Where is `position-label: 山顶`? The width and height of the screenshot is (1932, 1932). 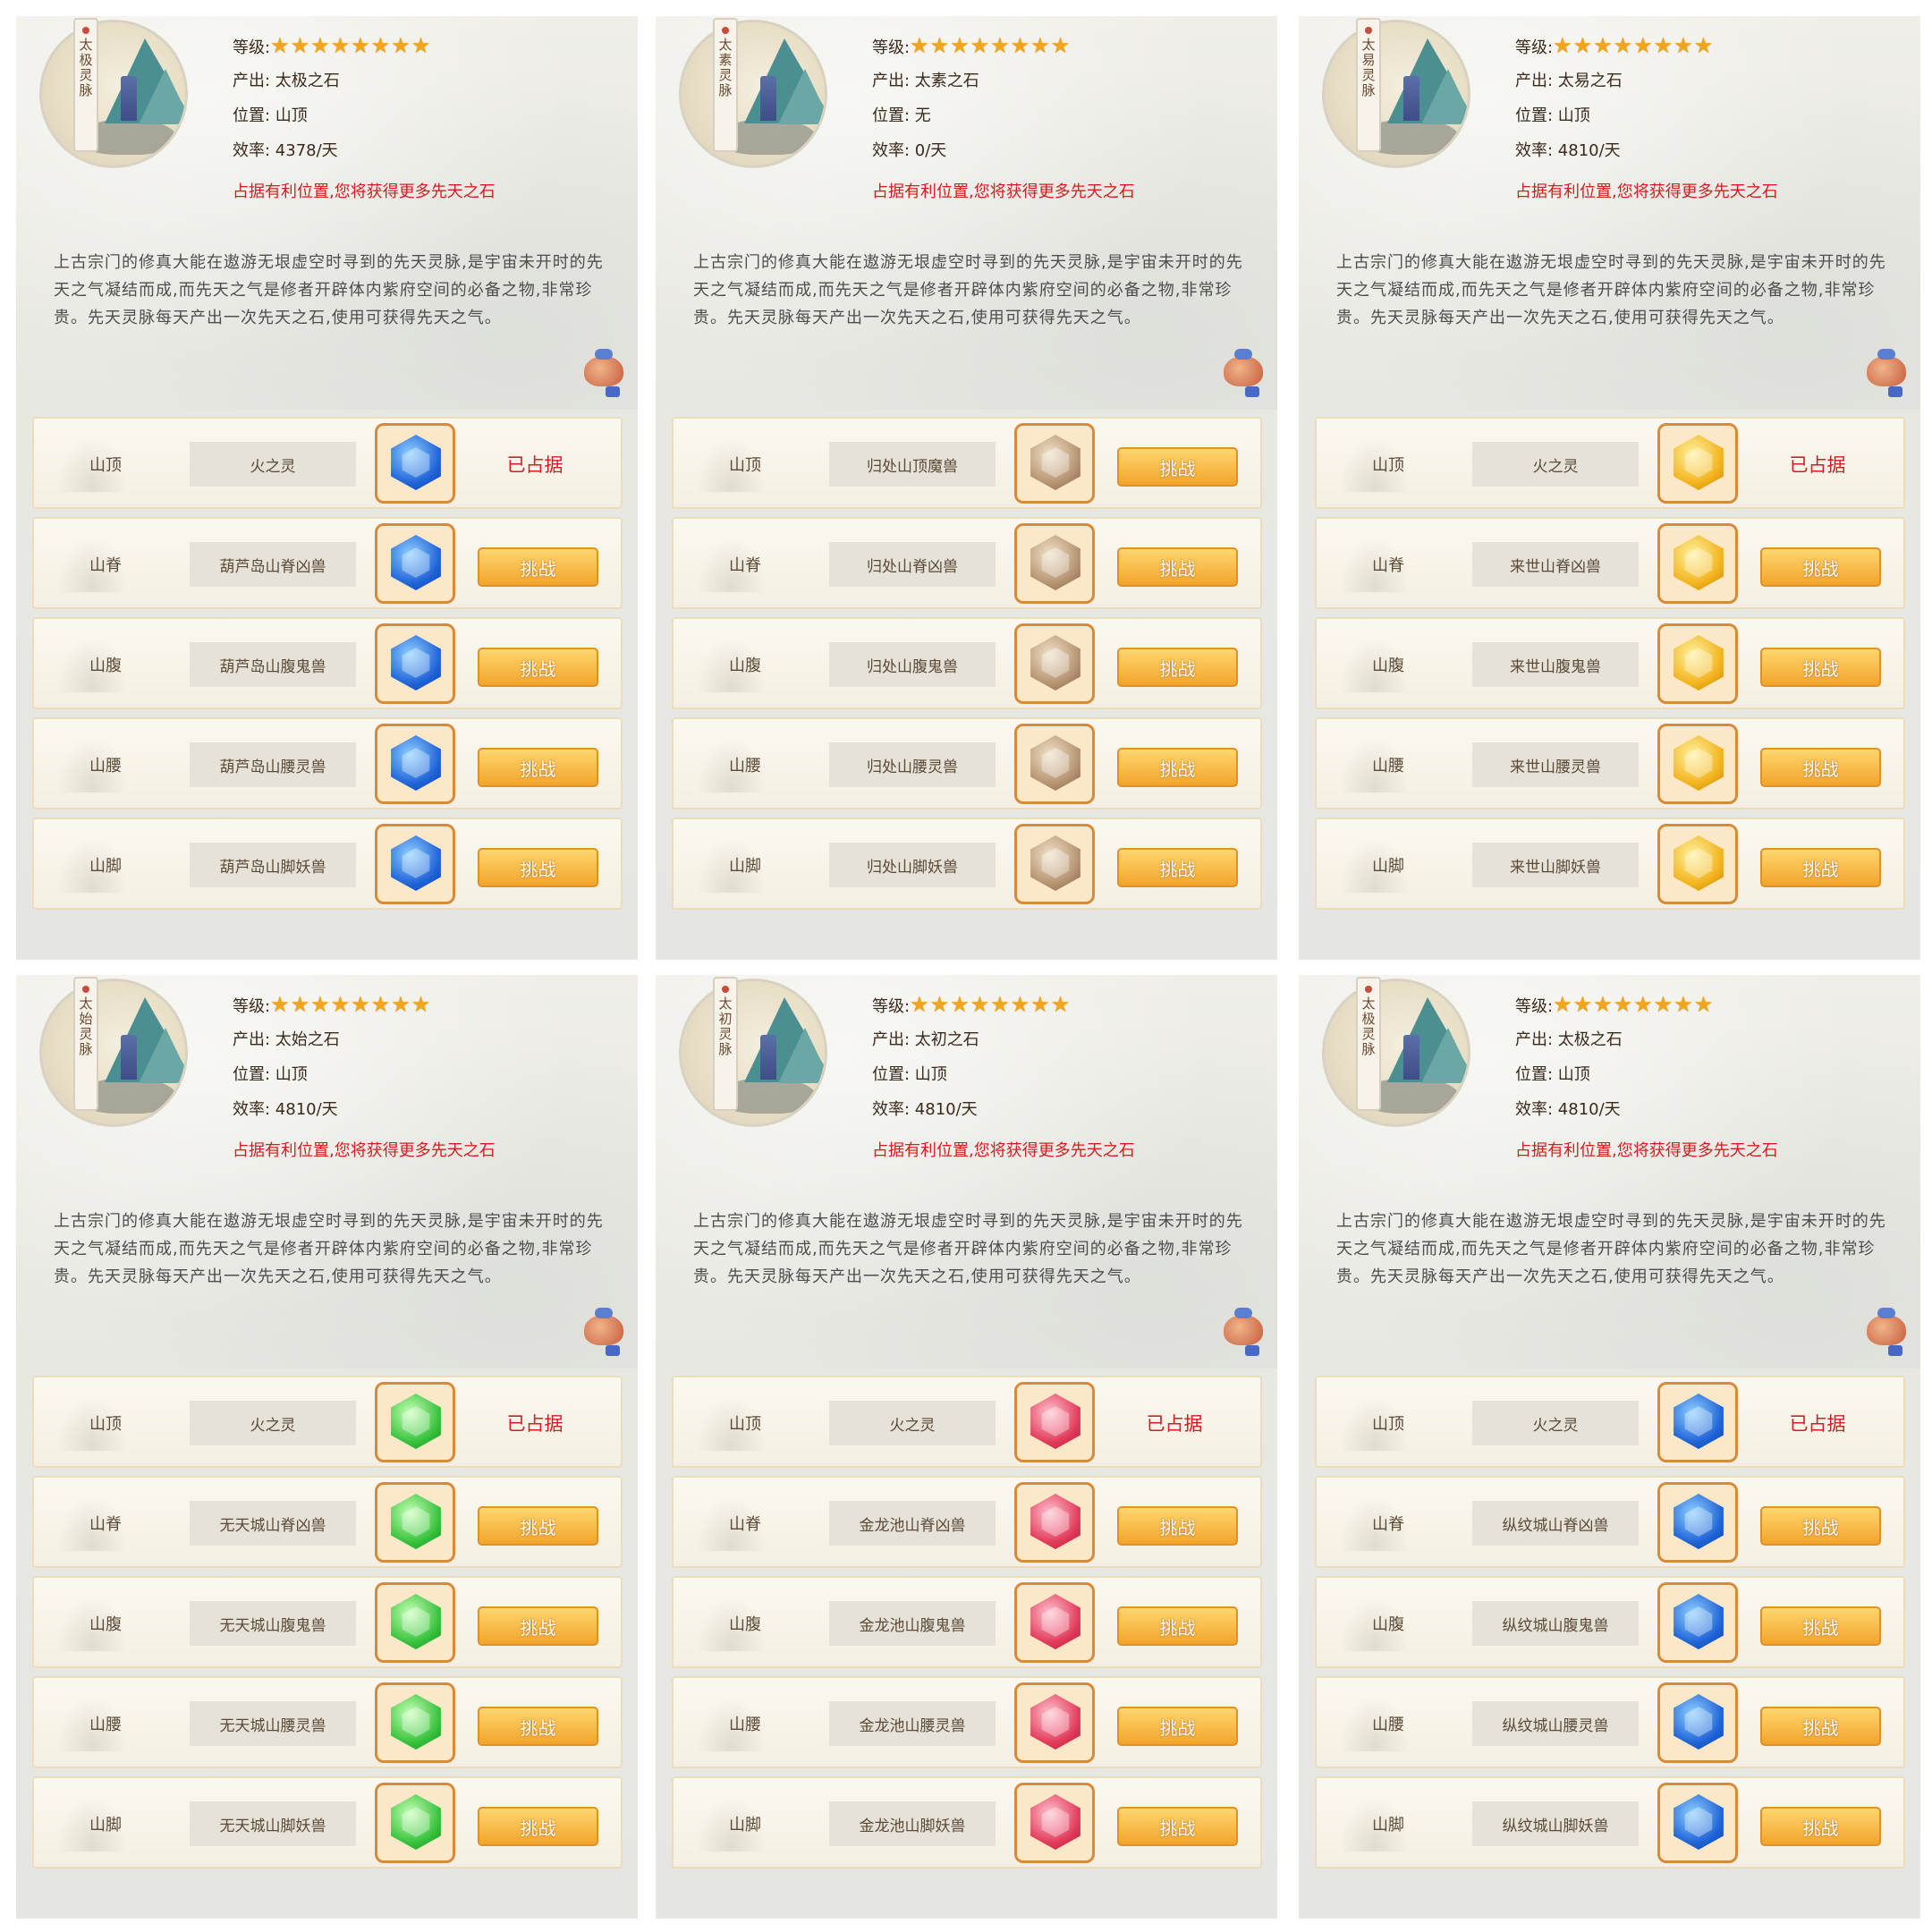
position-label: 山顶 is located at coordinates (1388, 1424).